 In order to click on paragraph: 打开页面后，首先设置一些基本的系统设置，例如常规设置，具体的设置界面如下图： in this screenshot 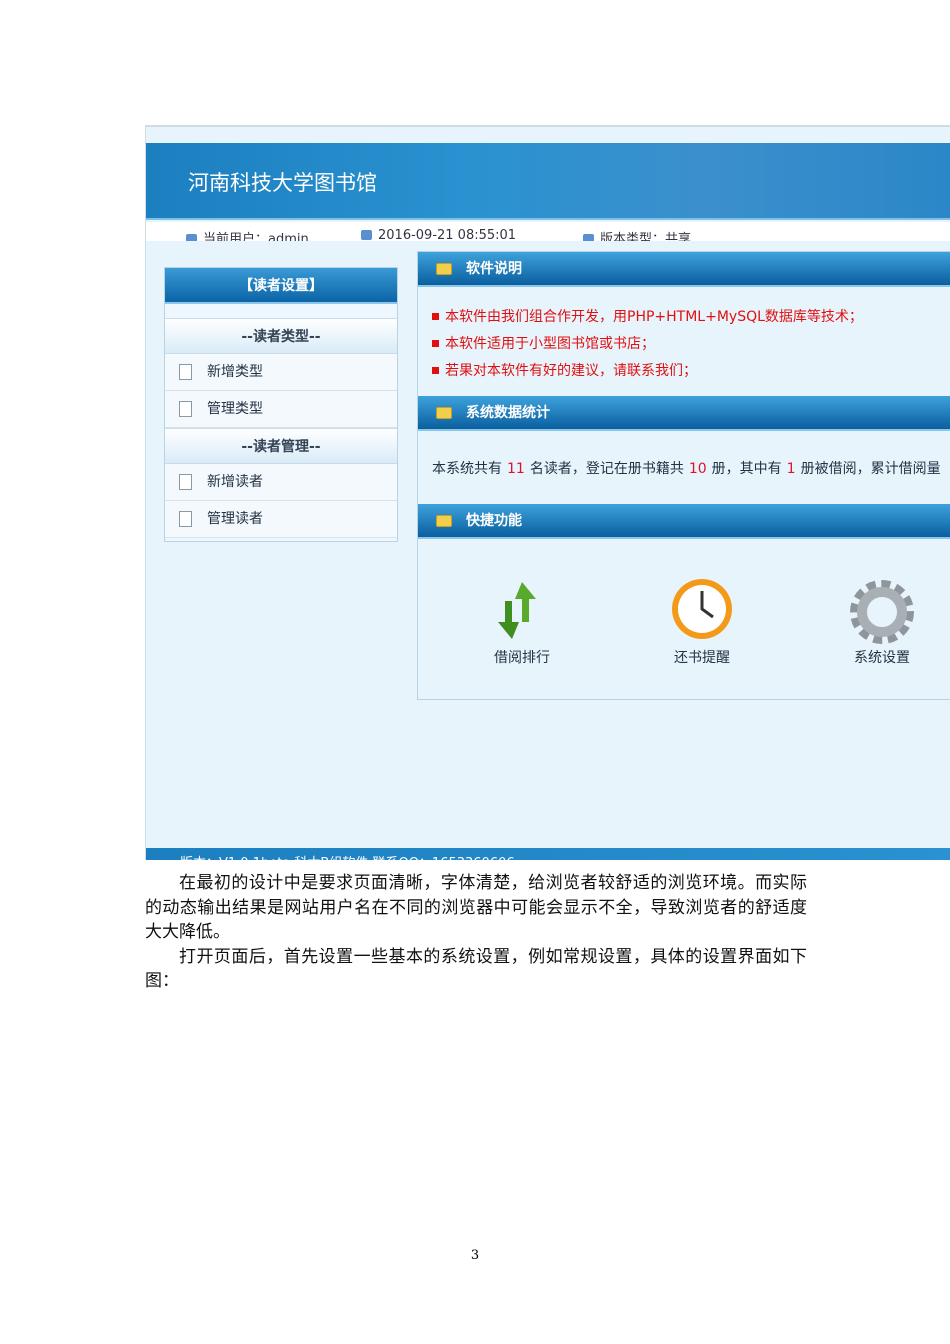, I will do `click(476, 969)`.